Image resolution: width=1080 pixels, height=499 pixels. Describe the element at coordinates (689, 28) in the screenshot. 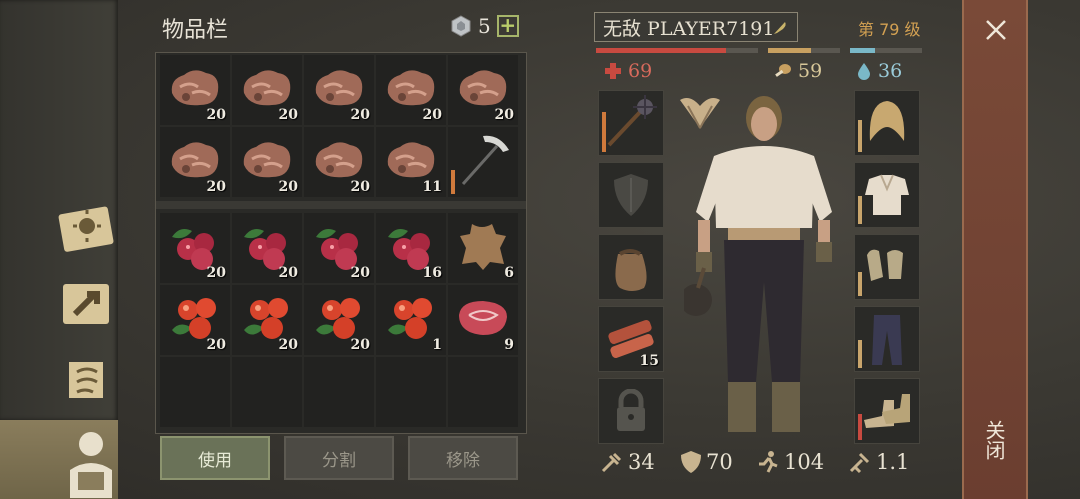

I see `player-name: 无敌 PLAYER7191` at that location.